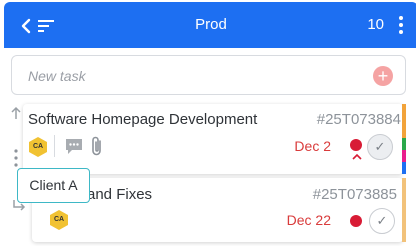 The height and width of the screenshot is (246, 416). I want to click on new-task-input, so click(193, 76).